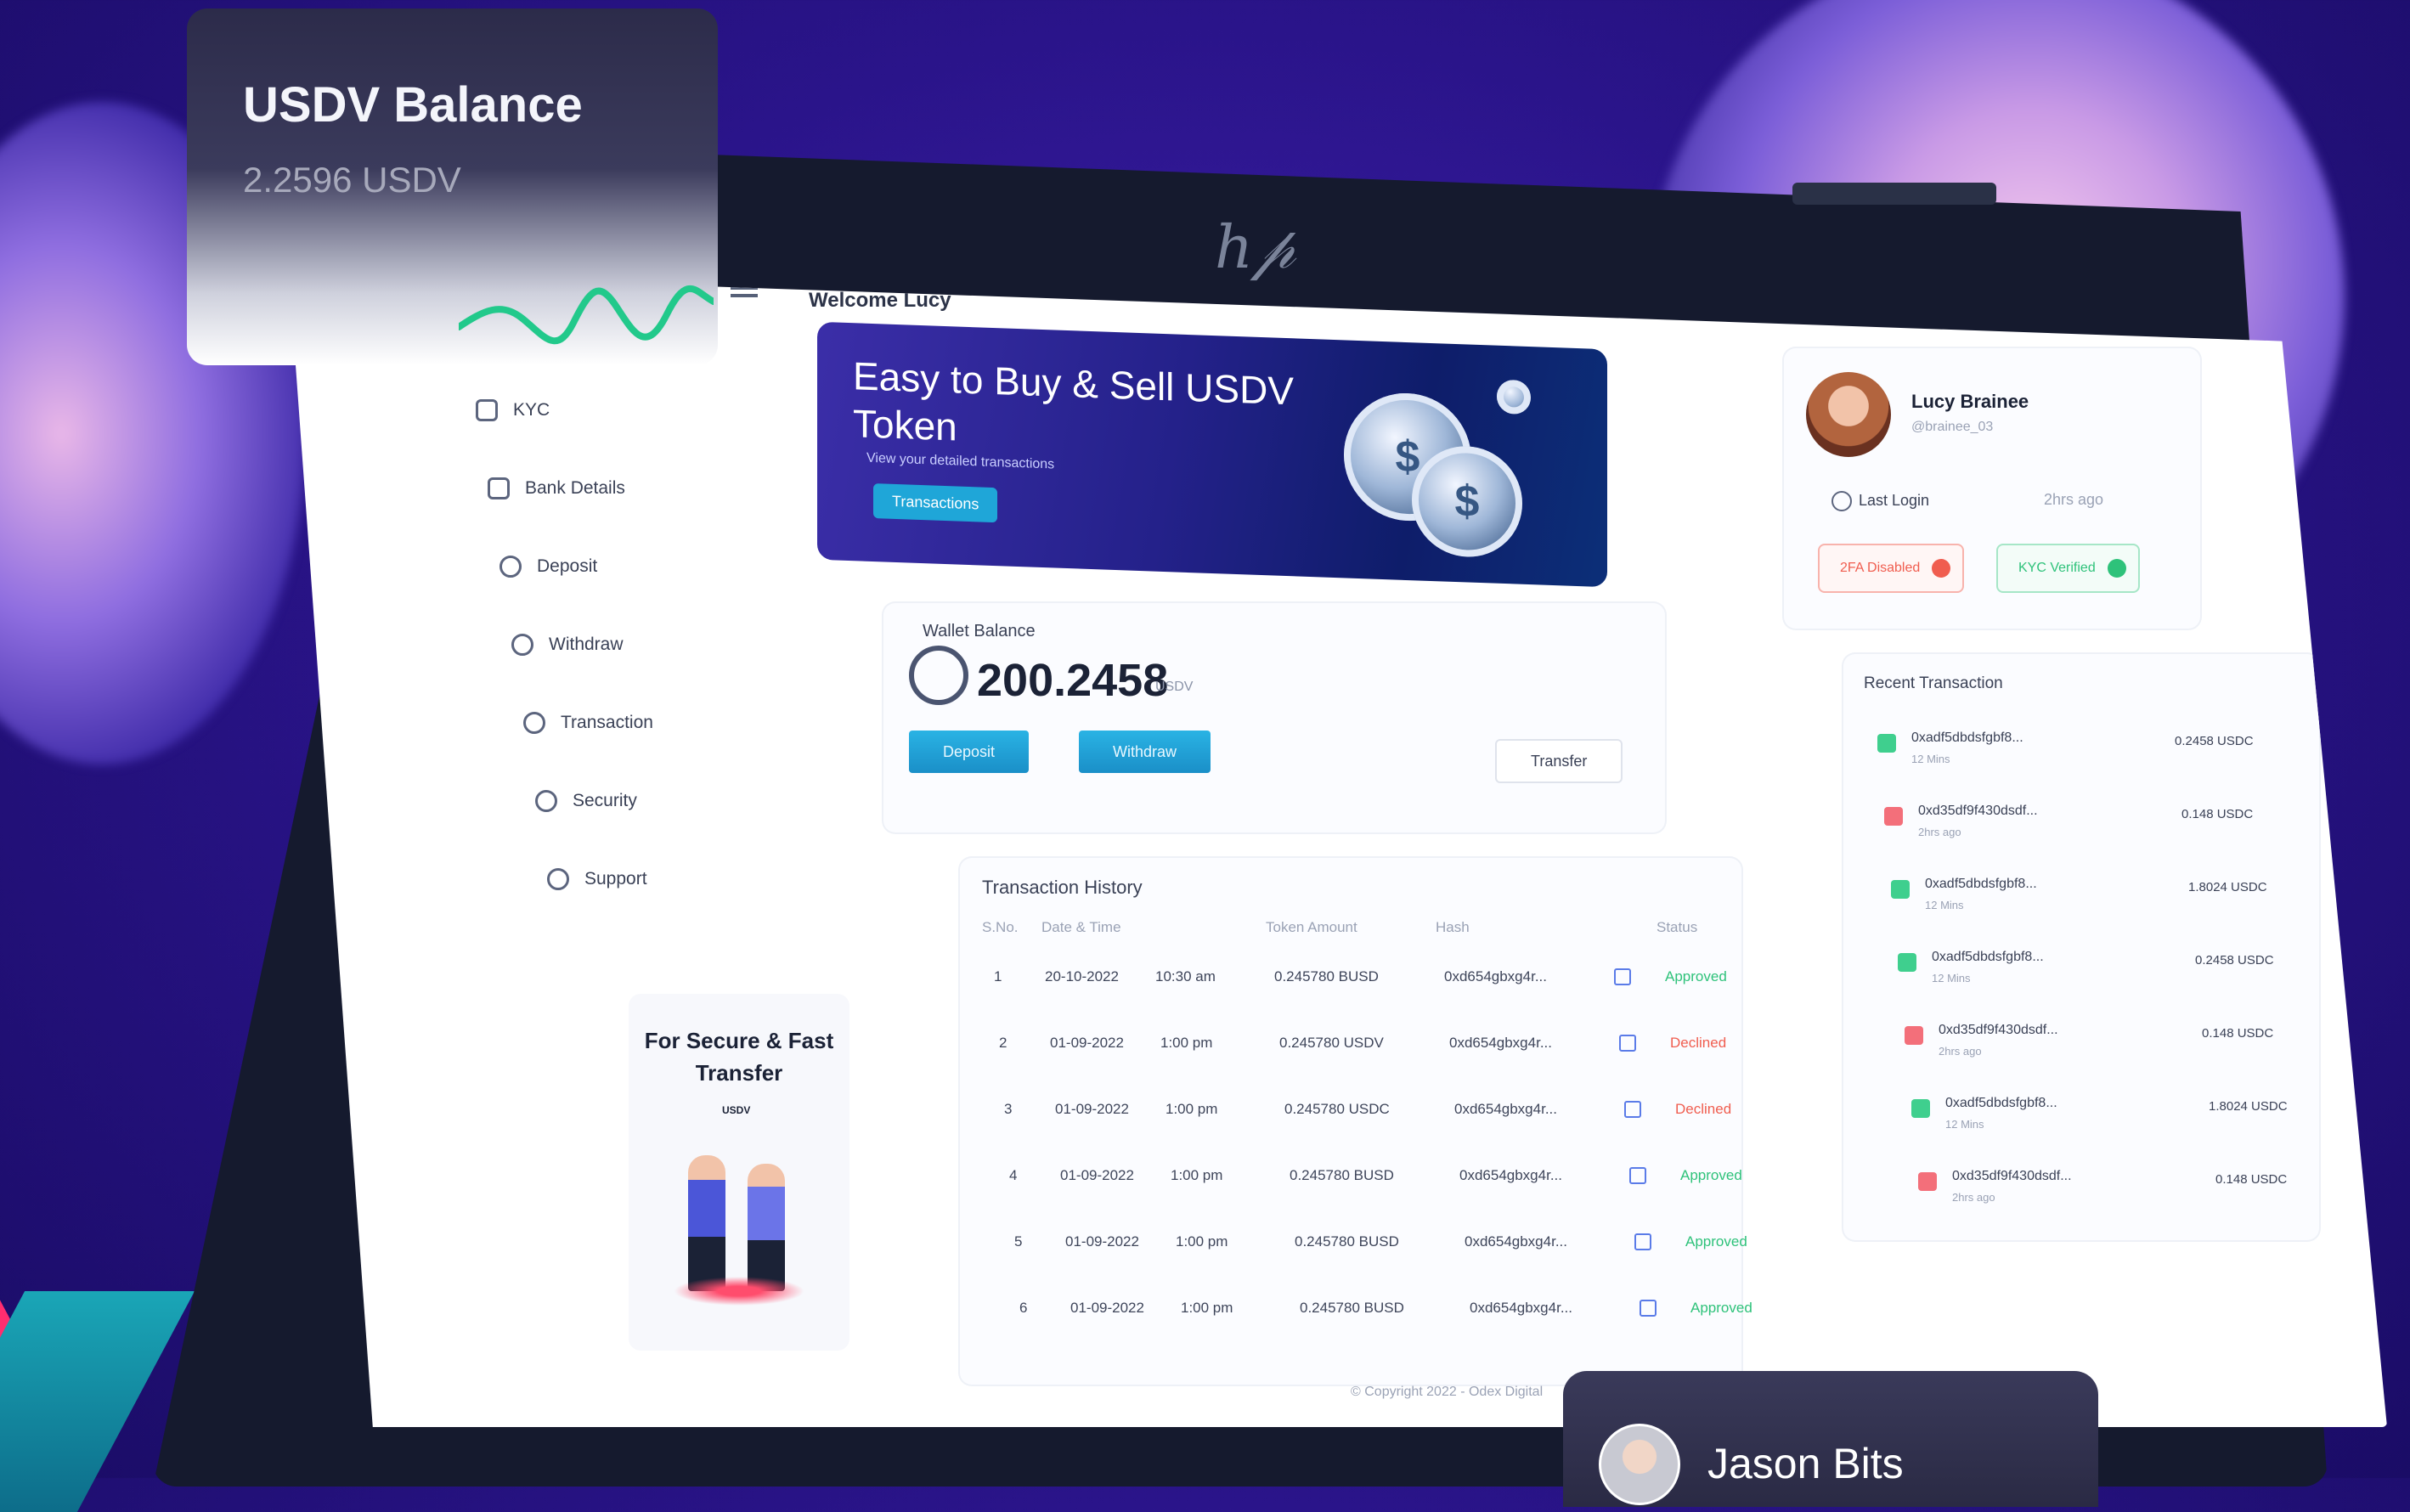 This screenshot has width=2410, height=1512. I want to click on recent-amount: 0.2458 USDC, so click(2234, 960).